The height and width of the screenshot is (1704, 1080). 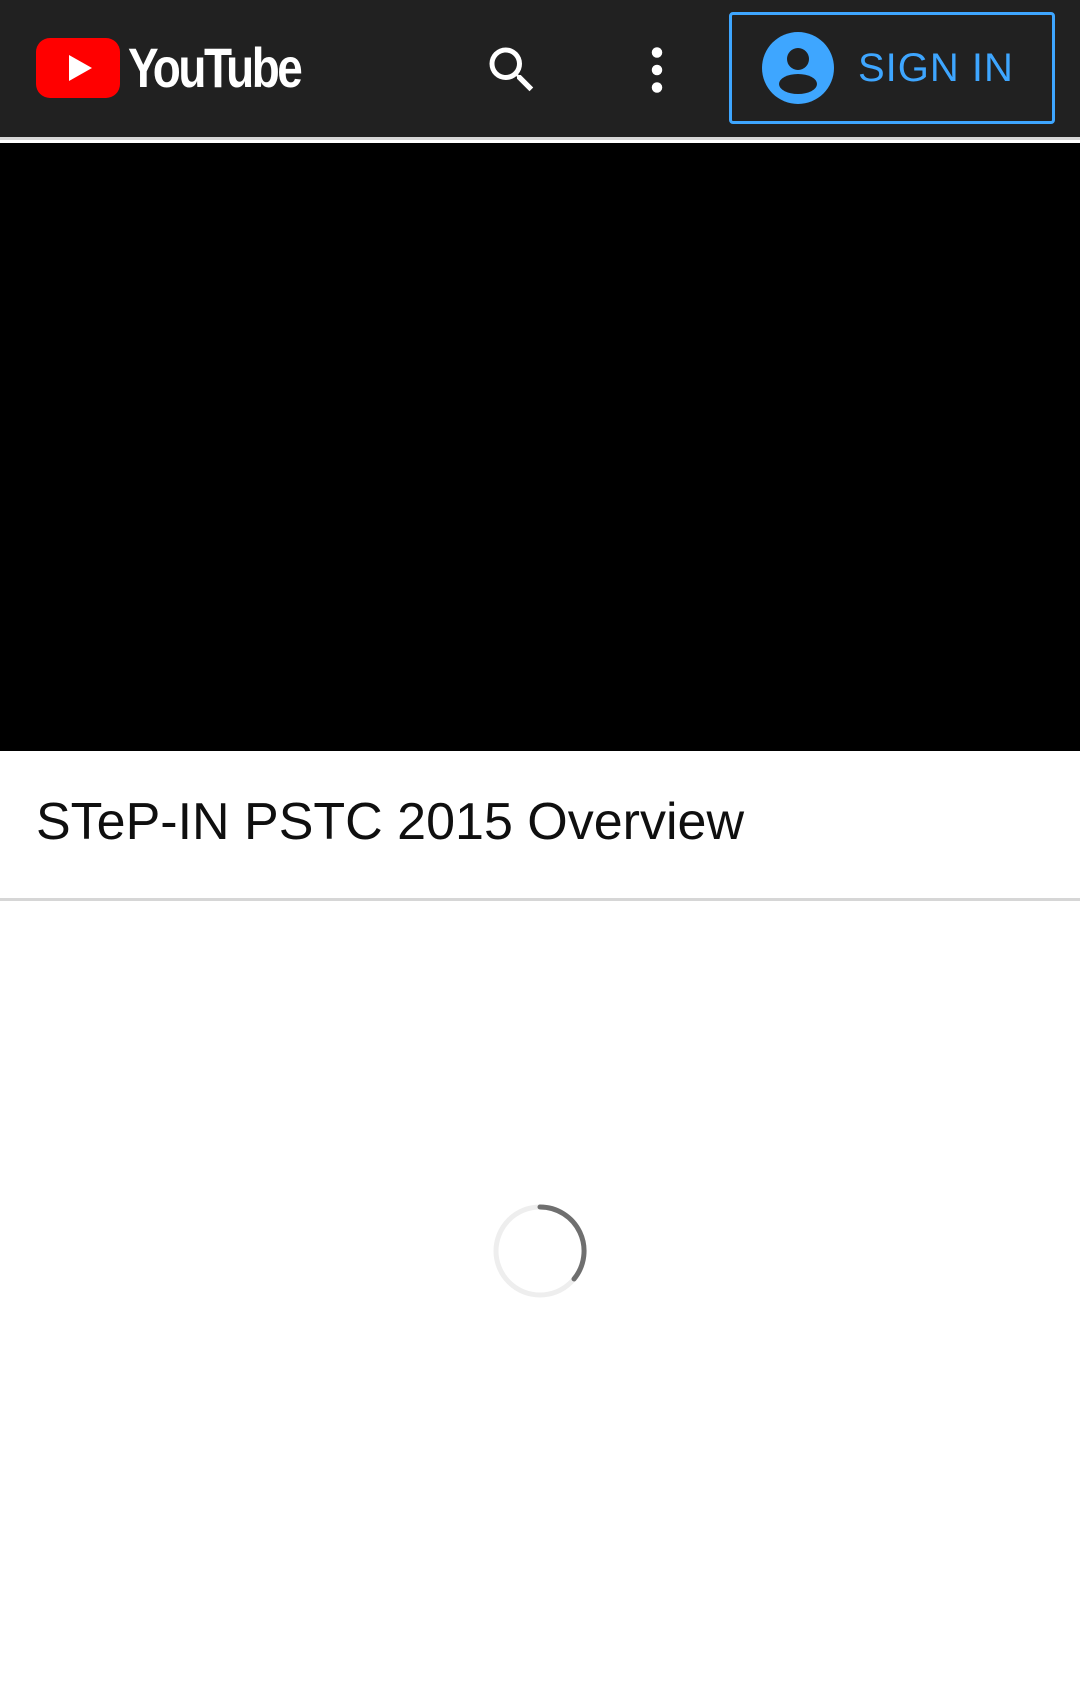 What do you see at coordinates (78, 68) in the screenshot?
I see `youtube-play-icon` at bounding box center [78, 68].